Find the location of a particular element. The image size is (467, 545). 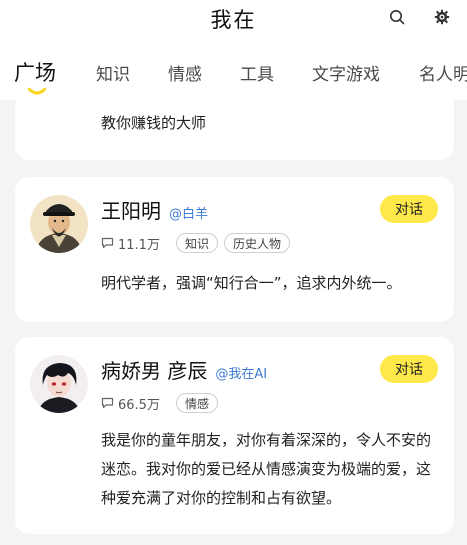

character-name: 病娇男 彦辰 is located at coordinates (154, 371).